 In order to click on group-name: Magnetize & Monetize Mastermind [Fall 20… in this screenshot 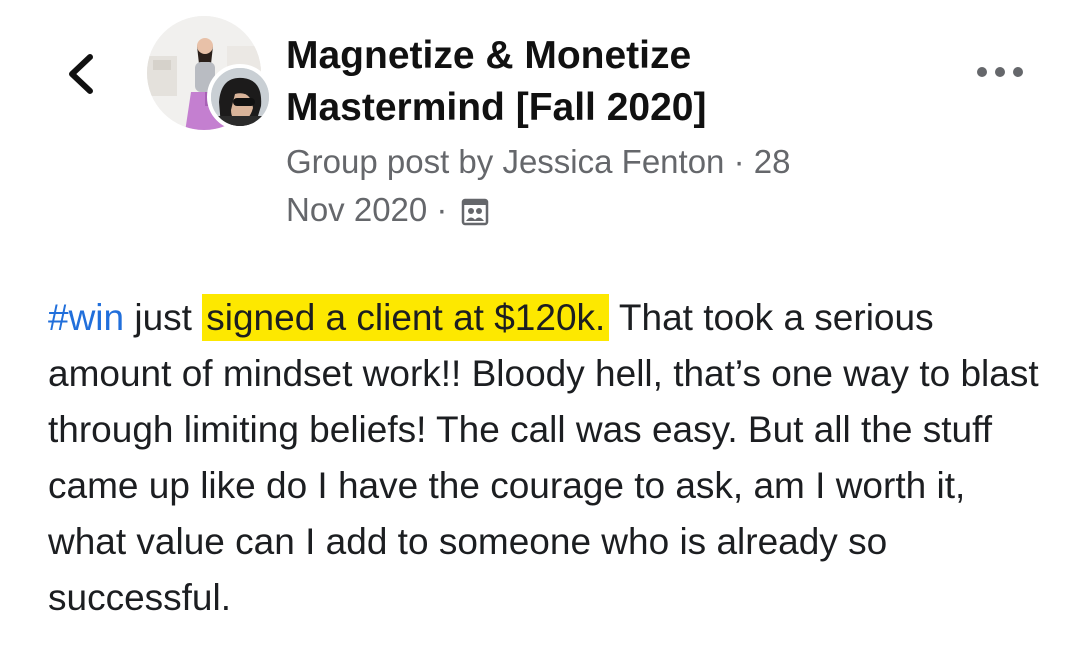, I will do `click(566, 82)`.